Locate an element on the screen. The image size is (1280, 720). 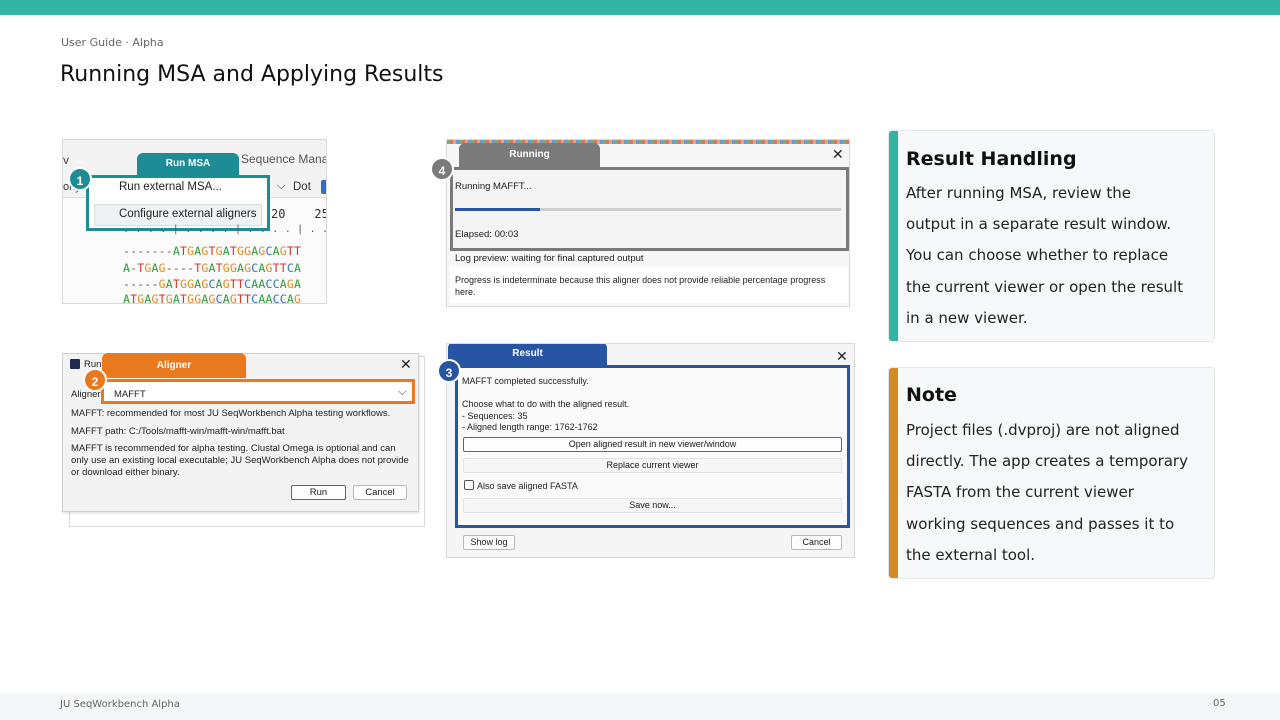
aligner-select-value: MAFFT is located at coordinates (130, 394).